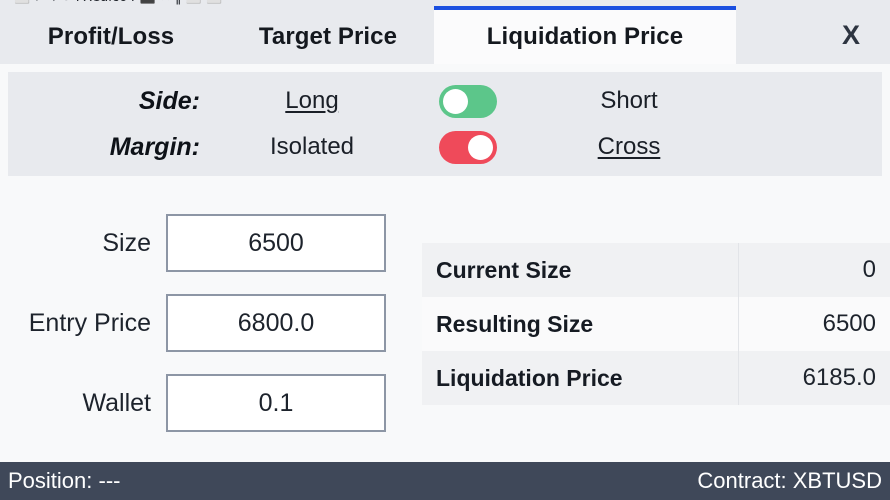  What do you see at coordinates (89, 322) in the screenshot?
I see `entry-price-label: Entry Price` at bounding box center [89, 322].